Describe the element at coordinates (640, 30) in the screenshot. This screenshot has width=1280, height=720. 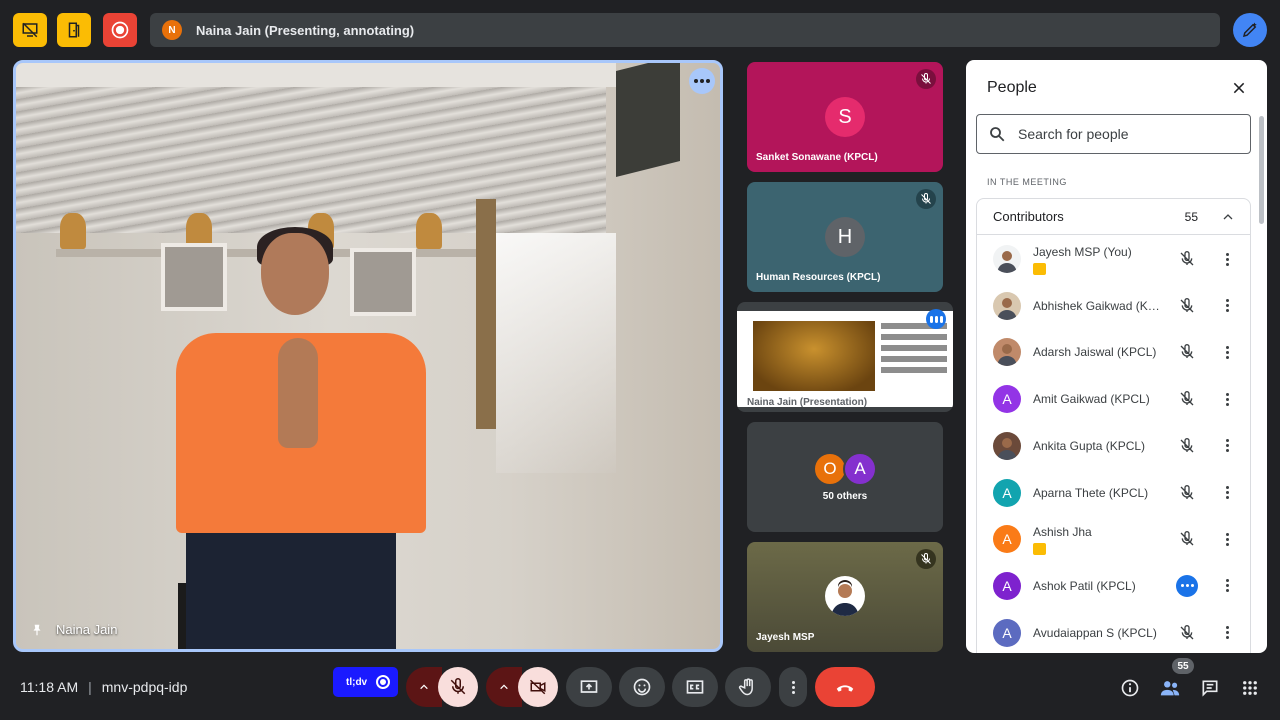
I see `top-bar: N Naina Jain (Presenting, annotating)` at that location.